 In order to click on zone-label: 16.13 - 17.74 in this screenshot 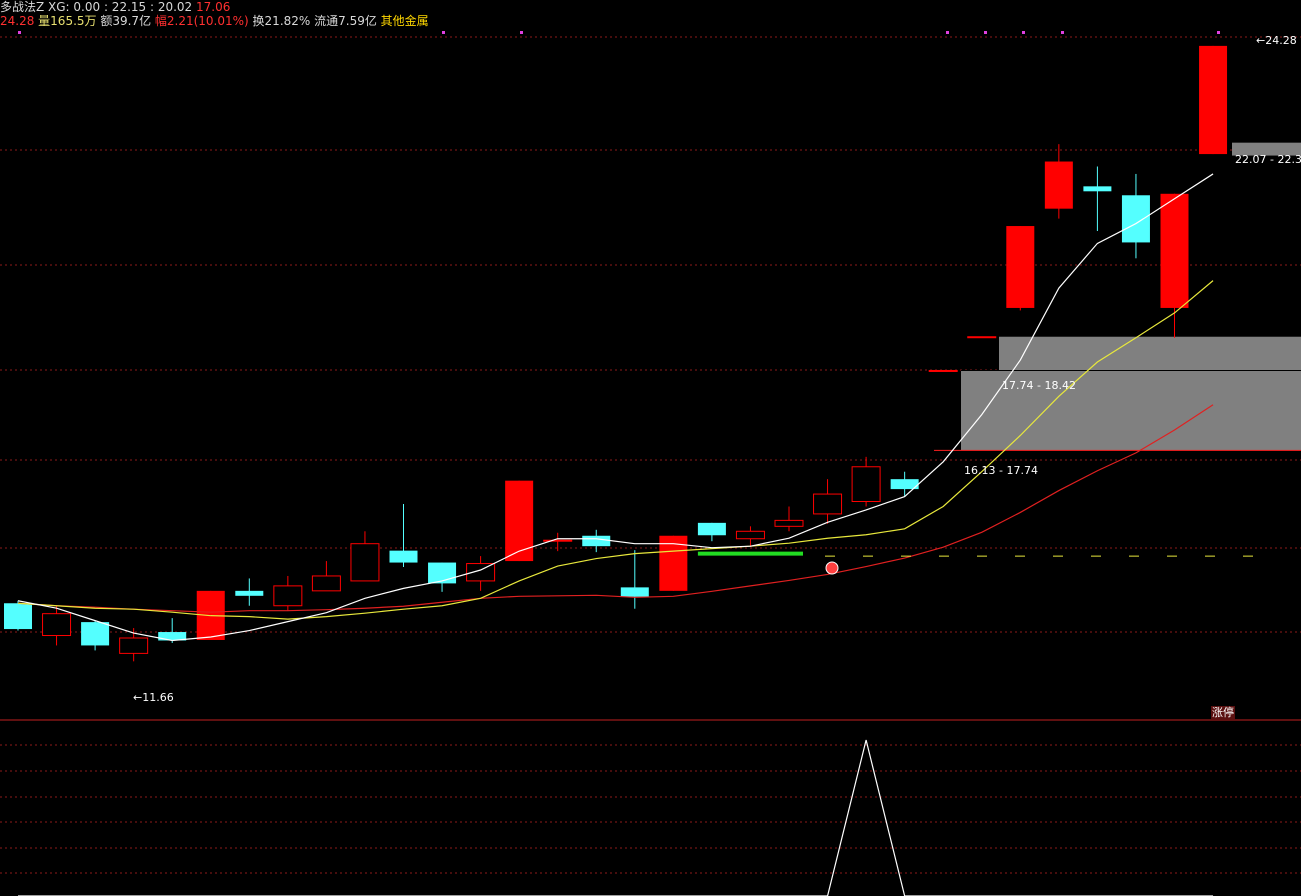, I will do `click(1001, 470)`.